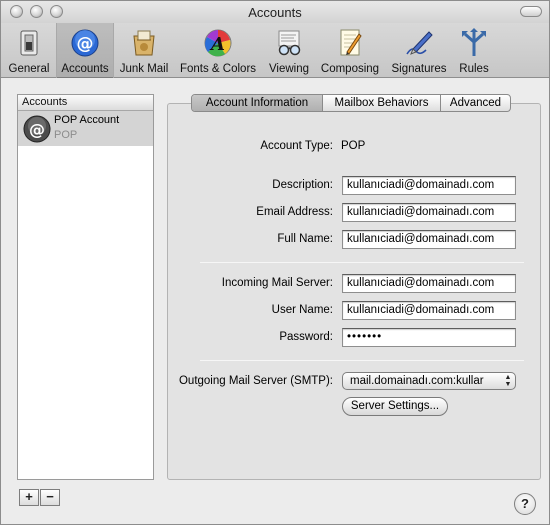  What do you see at coordinates (302, 310) in the screenshot?
I see `user-name-label: User Name:` at bounding box center [302, 310].